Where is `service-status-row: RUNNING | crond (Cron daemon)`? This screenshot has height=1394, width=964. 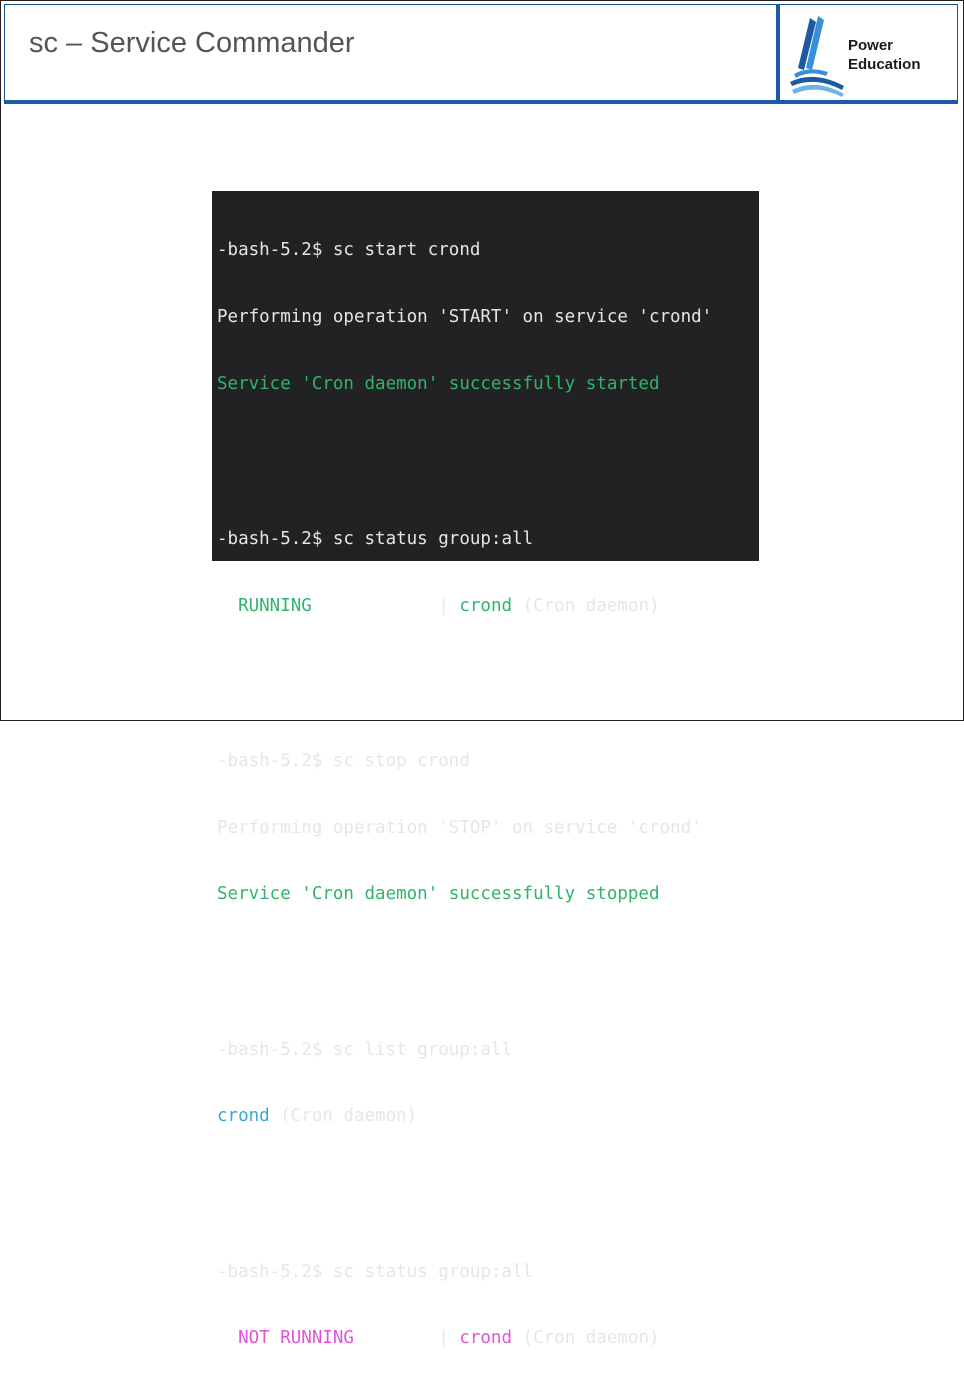 service-status-row: RUNNING | crond (Cron daemon) is located at coordinates (488, 606).